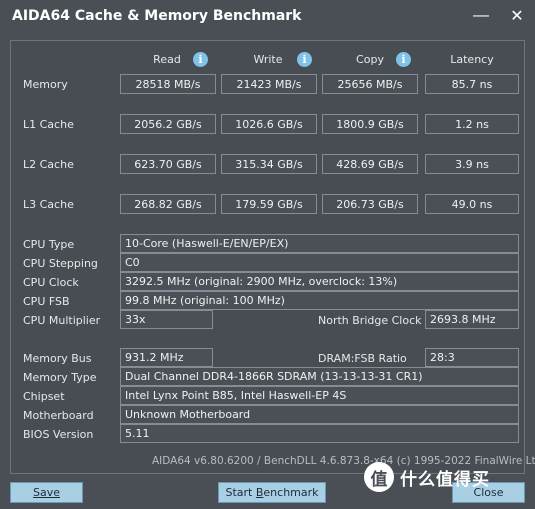 The image size is (535, 509). What do you see at coordinates (57, 358) in the screenshot?
I see `memory-bus-label: Memory Bus` at bounding box center [57, 358].